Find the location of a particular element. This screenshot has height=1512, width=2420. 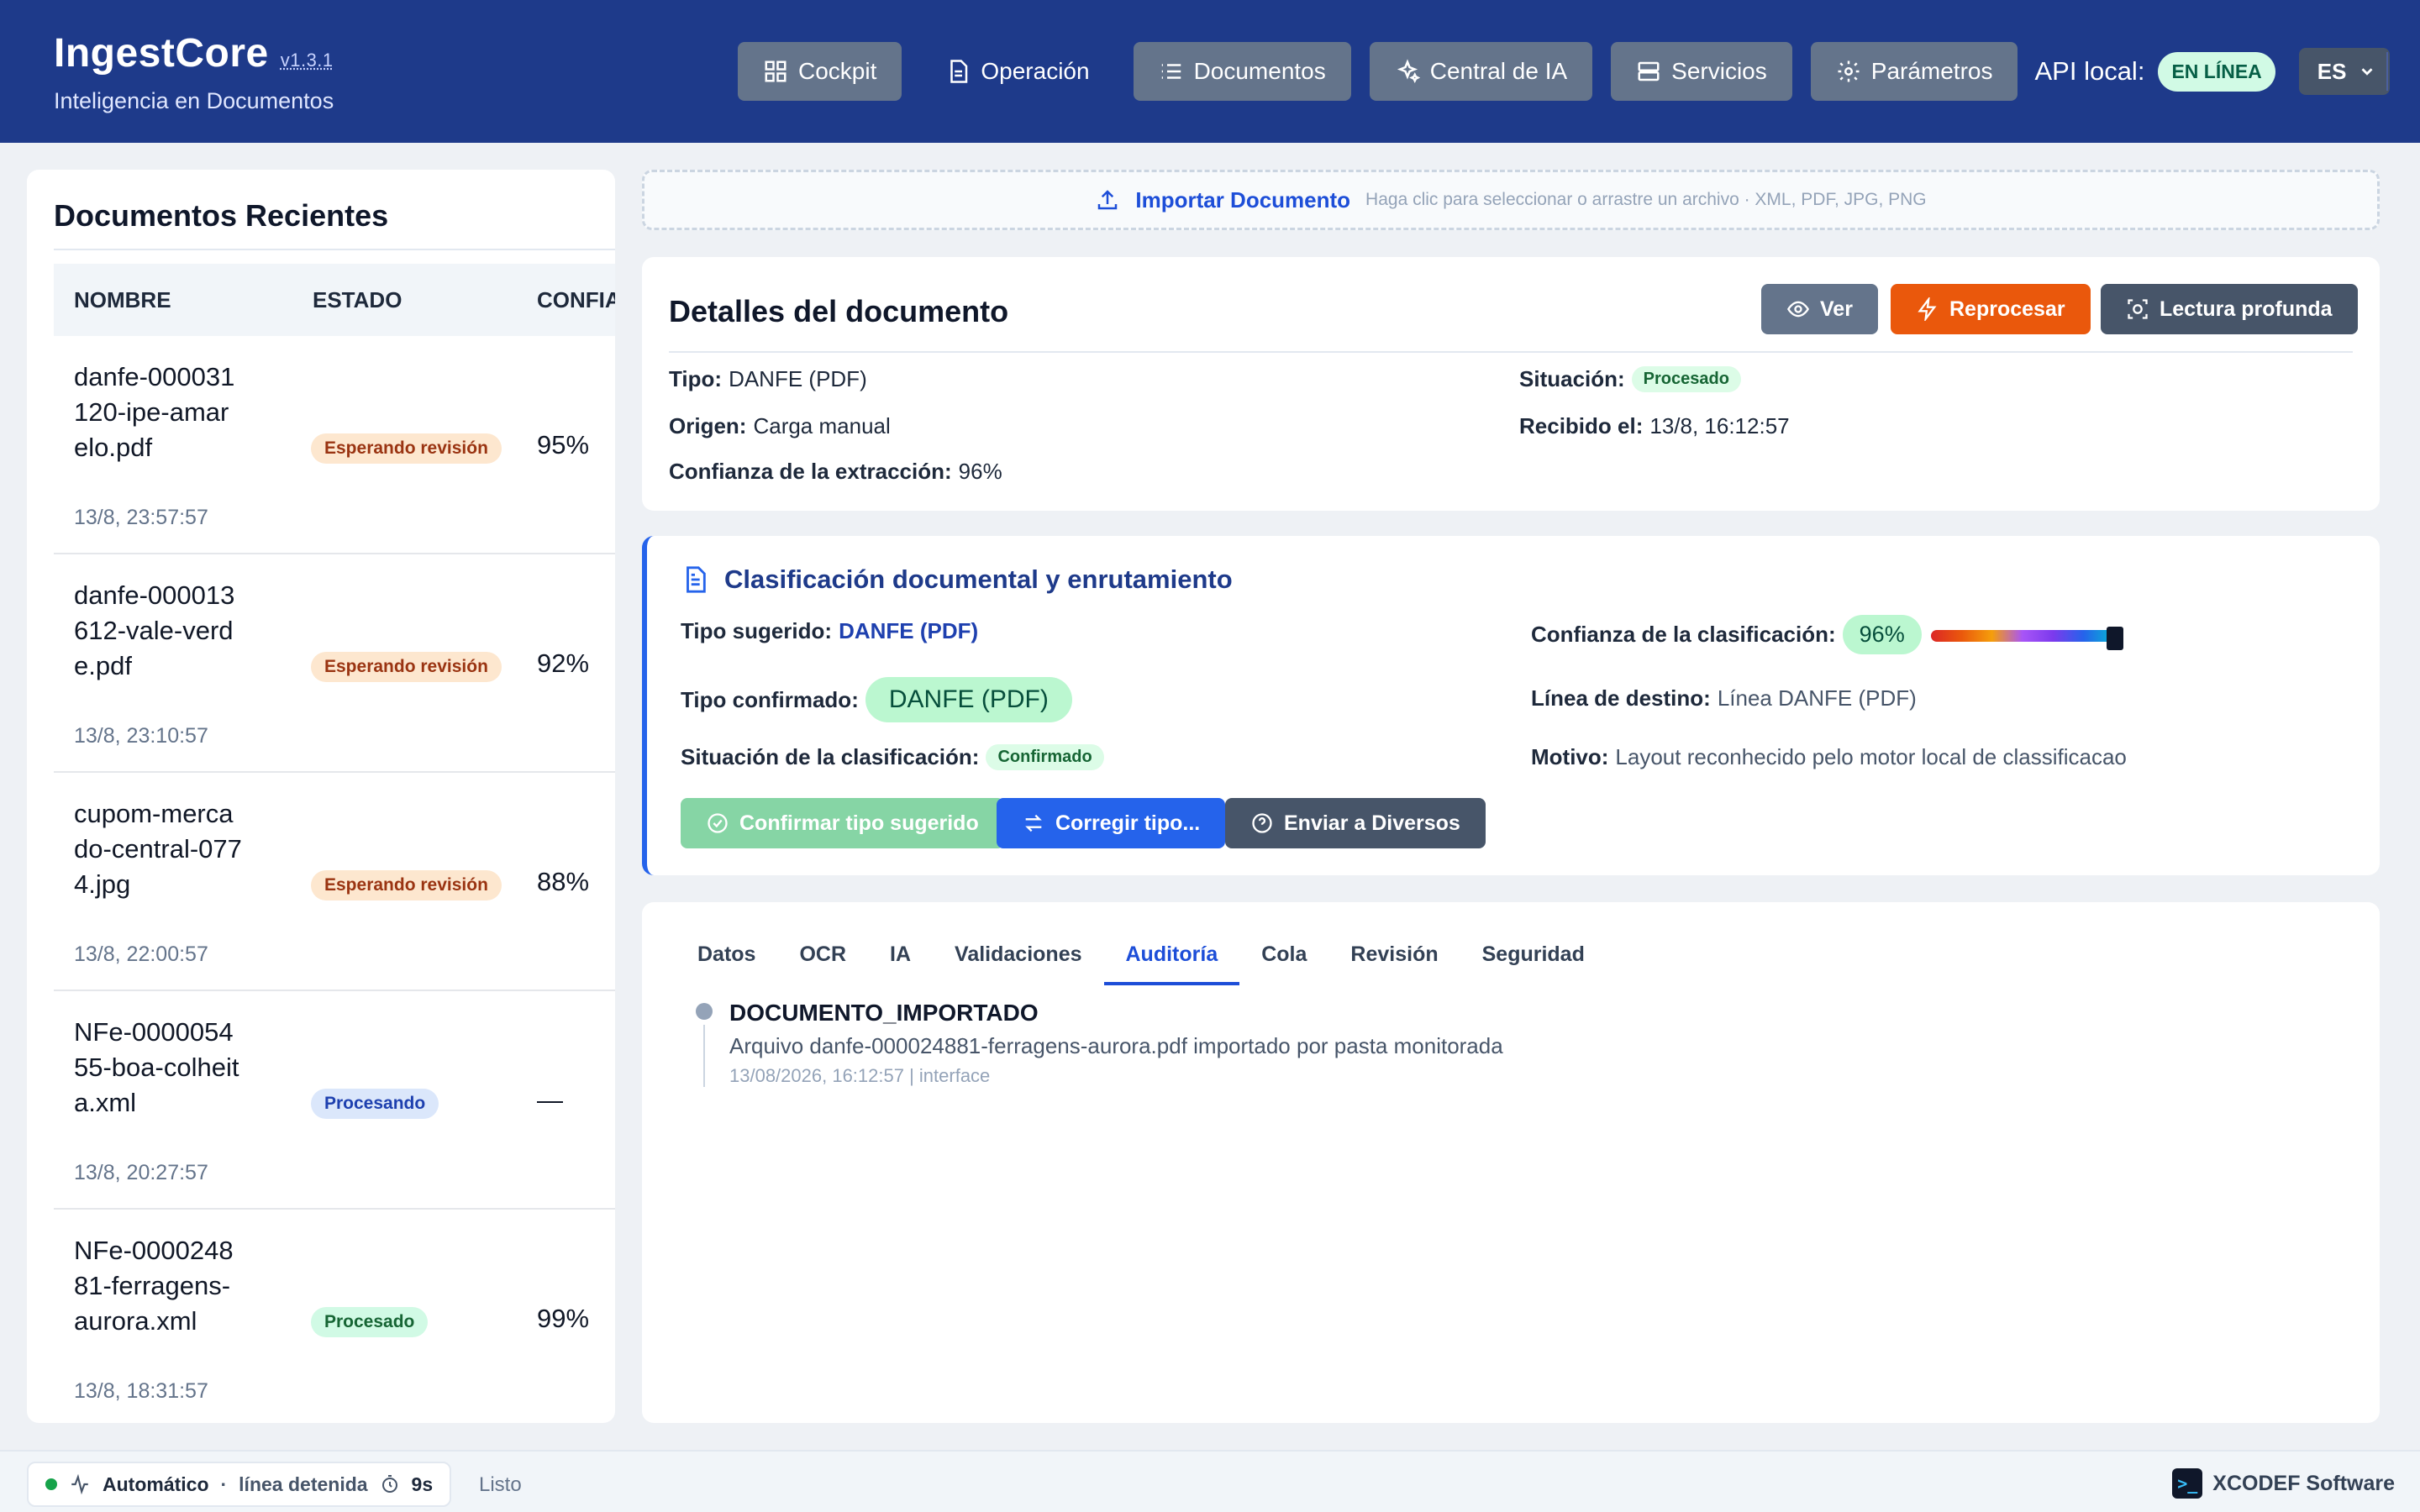

audit-event-meta: 13/08/2026, 16:12:57 | interface is located at coordinates (860, 1075).